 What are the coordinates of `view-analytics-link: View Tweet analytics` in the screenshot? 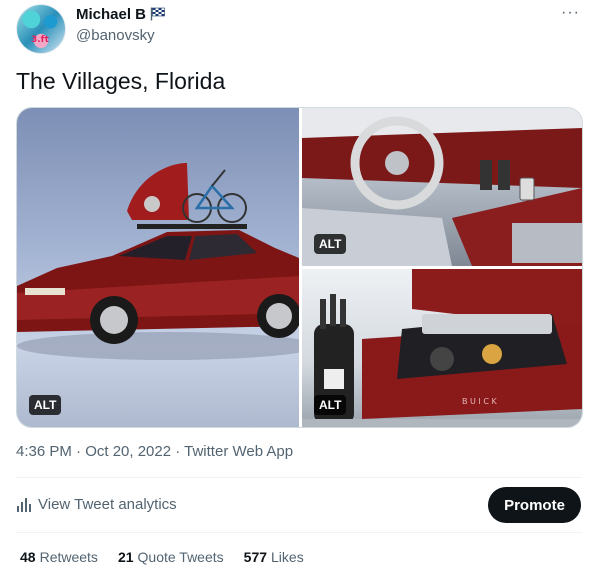 It's located at (96, 504).